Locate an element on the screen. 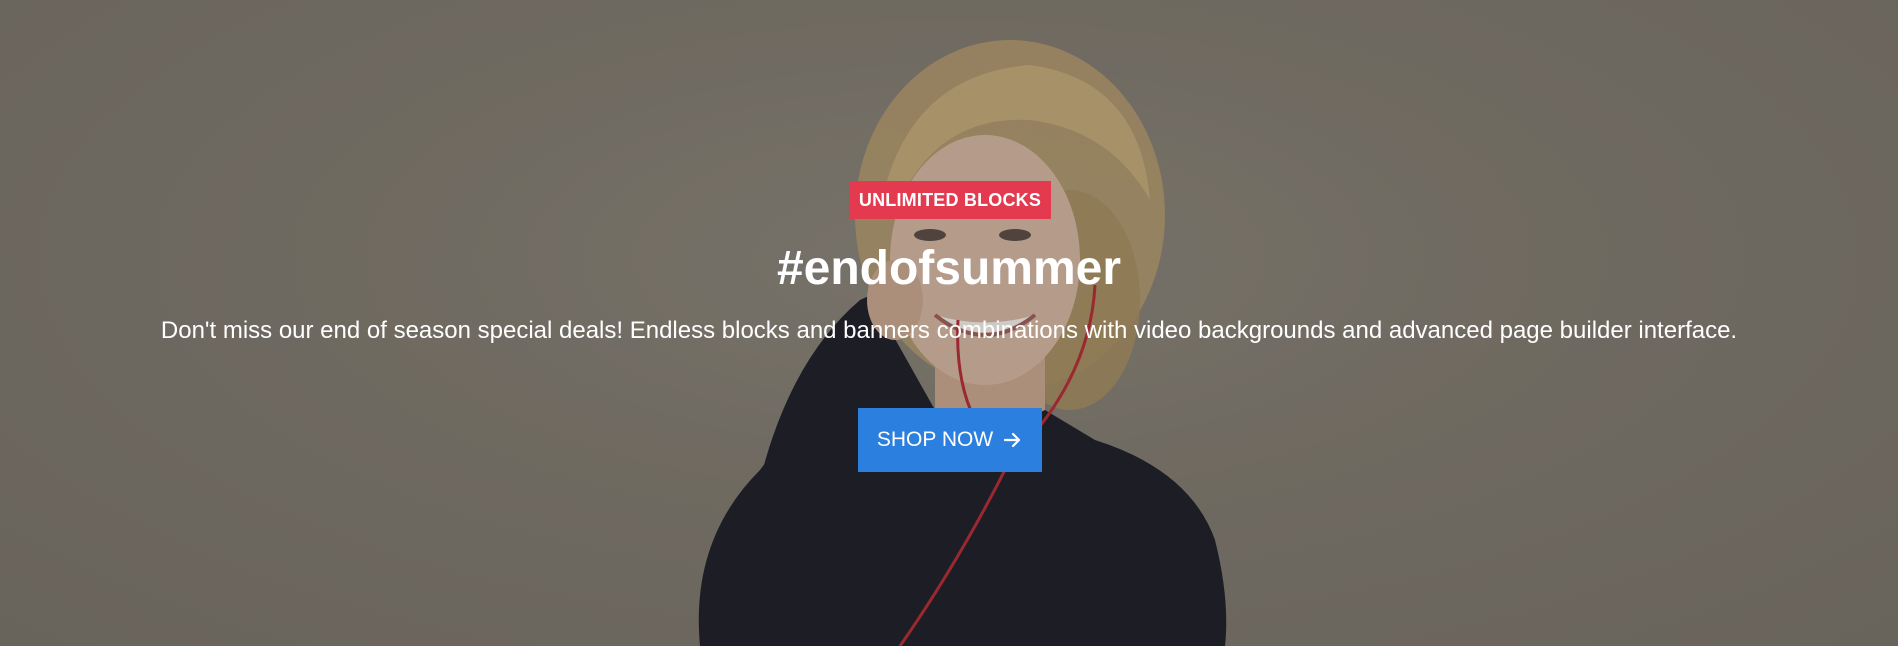 The width and height of the screenshot is (1898, 646). arrow-right-icon is located at coordinates (1012, 440).